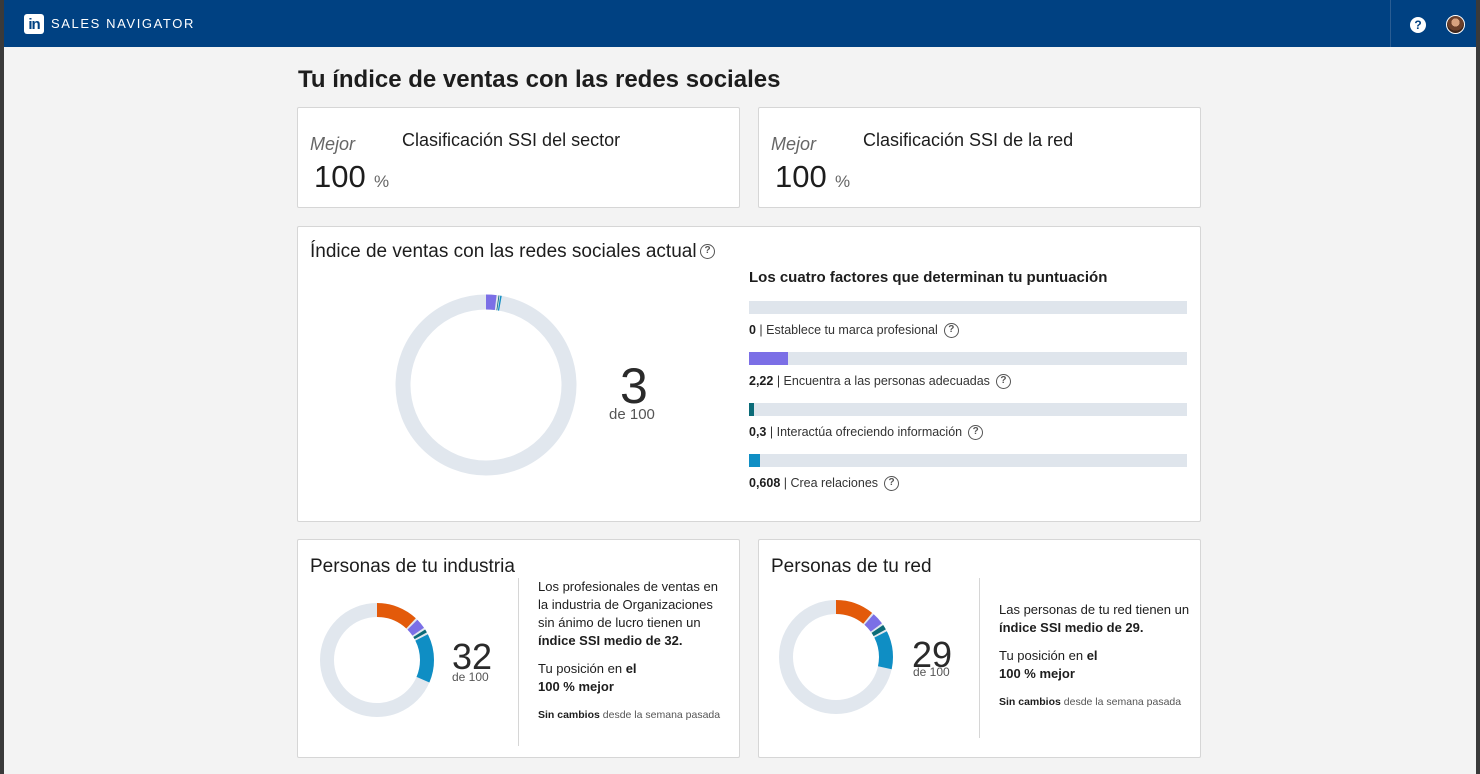 The image size is (1480, 774). What do you see at coordinates (470, 677) in the screenshot?
I see `industry-score-of: de 100` at bounding box center [470, 677].